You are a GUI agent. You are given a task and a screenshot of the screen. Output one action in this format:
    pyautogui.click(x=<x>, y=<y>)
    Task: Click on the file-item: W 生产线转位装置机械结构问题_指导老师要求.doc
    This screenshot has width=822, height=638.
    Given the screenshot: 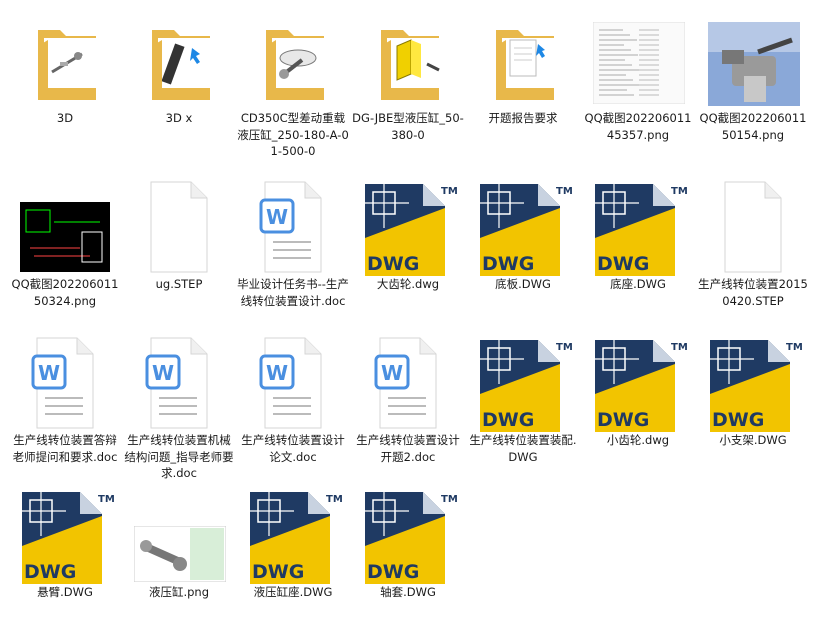 What is the action you would take?
    pyautogui.click(x=179, y=411)
    